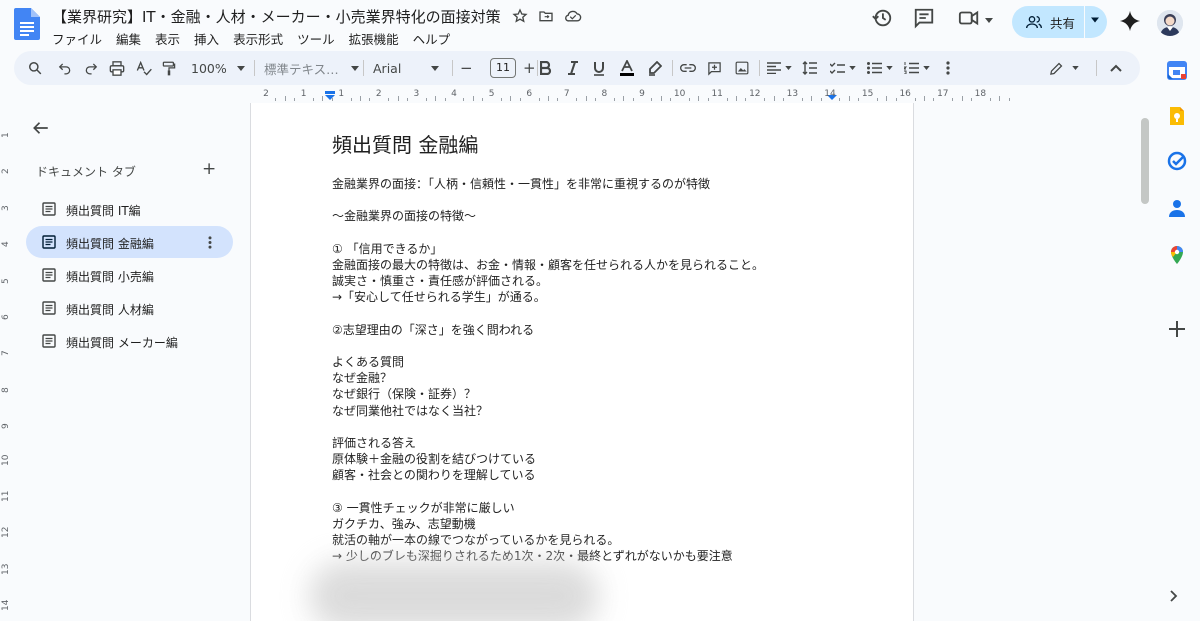 The height and width of the screenshot is (621, 1200). Describe the element at coordinates (320, 38) in the screenshot. I see `menu-tools: ツール` at that location.